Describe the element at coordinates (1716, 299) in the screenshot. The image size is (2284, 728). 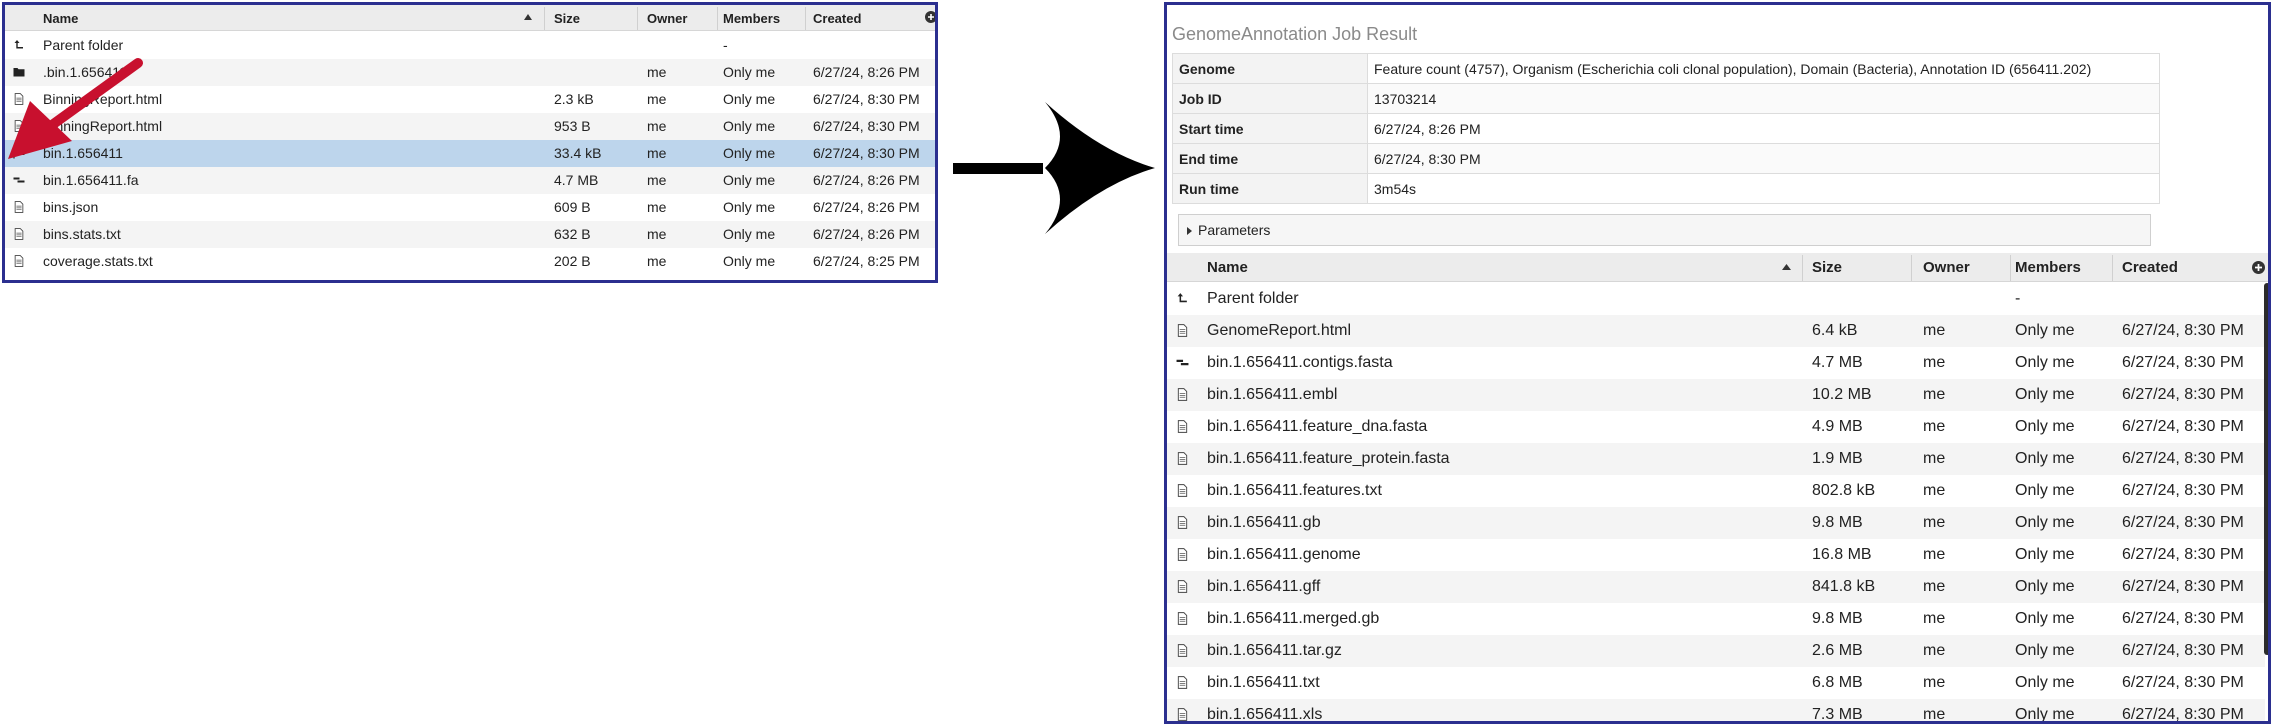
I see `parent-folder-row: Parent folder -` at that location.